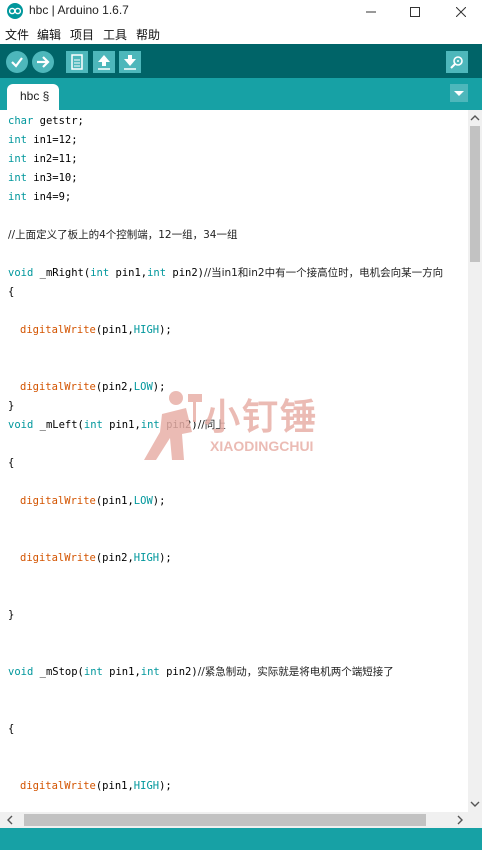 The width and height of the screenshot is (482, 850). What do you see at coordinates (225, 820) in the screenshot?
I see `horizontal-scroll-thumb` at bounding box center [225, 820].